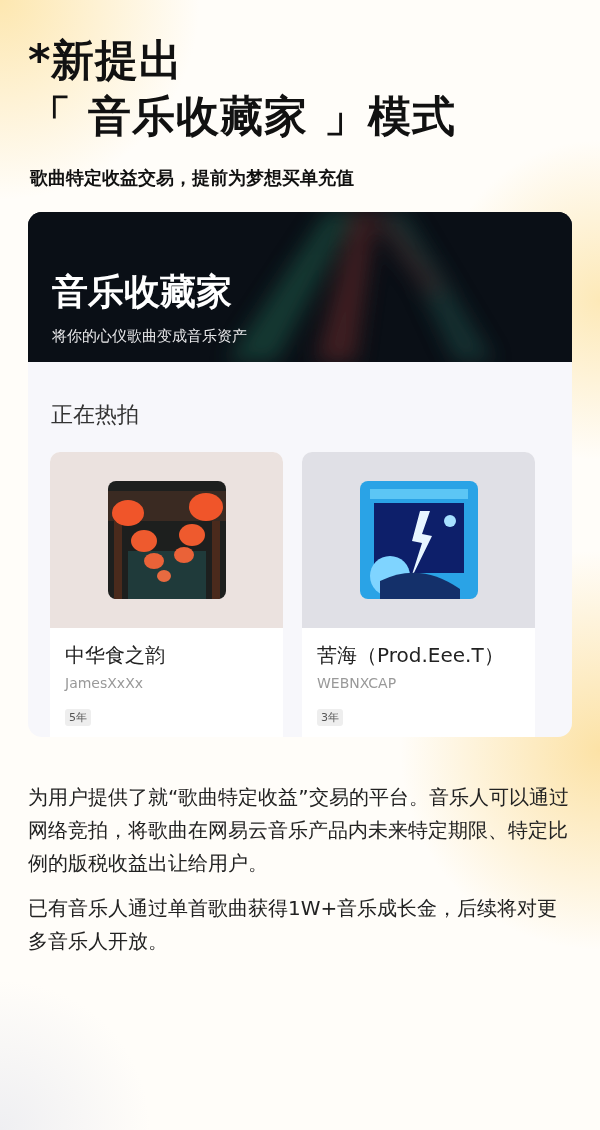  I want to click on banner-subtitle: 将你的心仪歌曲变成音乐资产, so click(149, 336).